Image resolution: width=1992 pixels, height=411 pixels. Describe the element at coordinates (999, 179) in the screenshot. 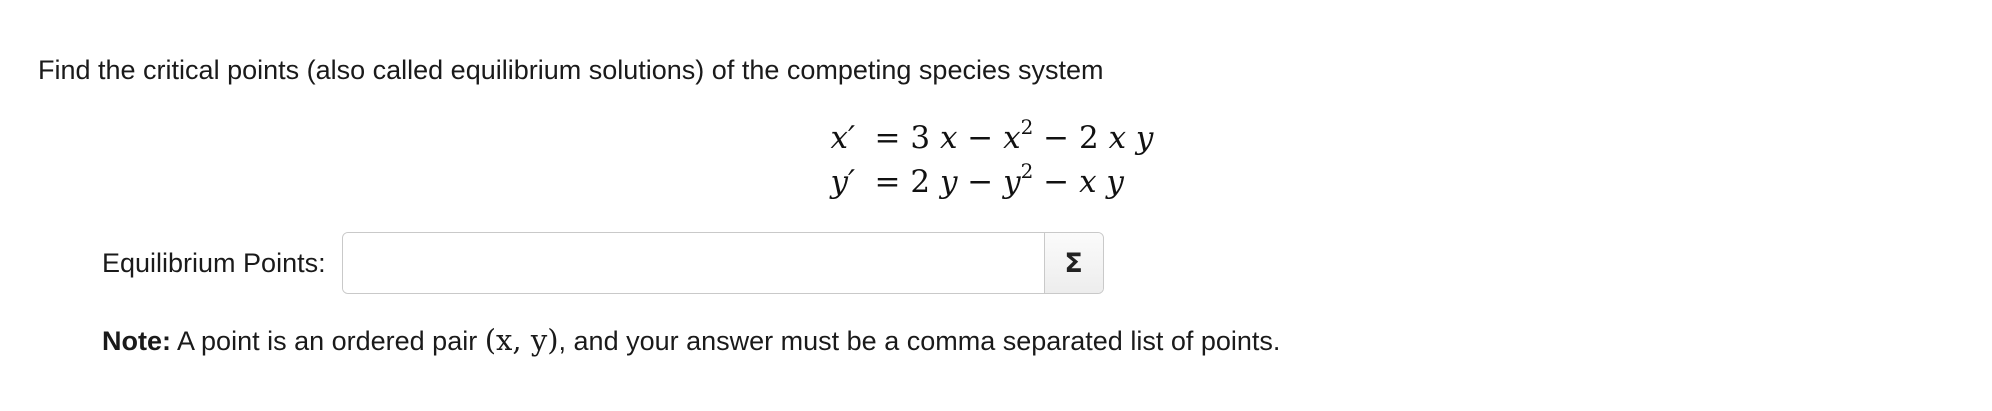

I see `equation-rhs-y: = 2 y − y2 − x y` at that location.